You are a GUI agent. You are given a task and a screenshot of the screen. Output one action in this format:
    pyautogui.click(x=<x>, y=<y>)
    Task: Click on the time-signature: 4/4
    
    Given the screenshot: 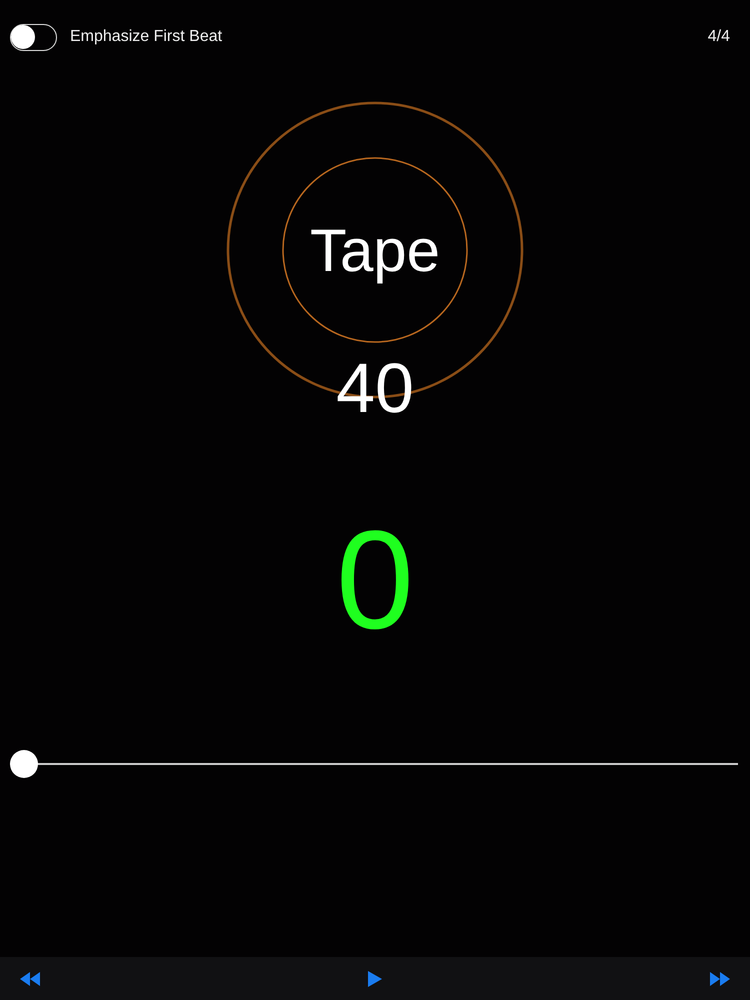 What is the action you would take?
    pyautogui.click(x=719, y=37)
    